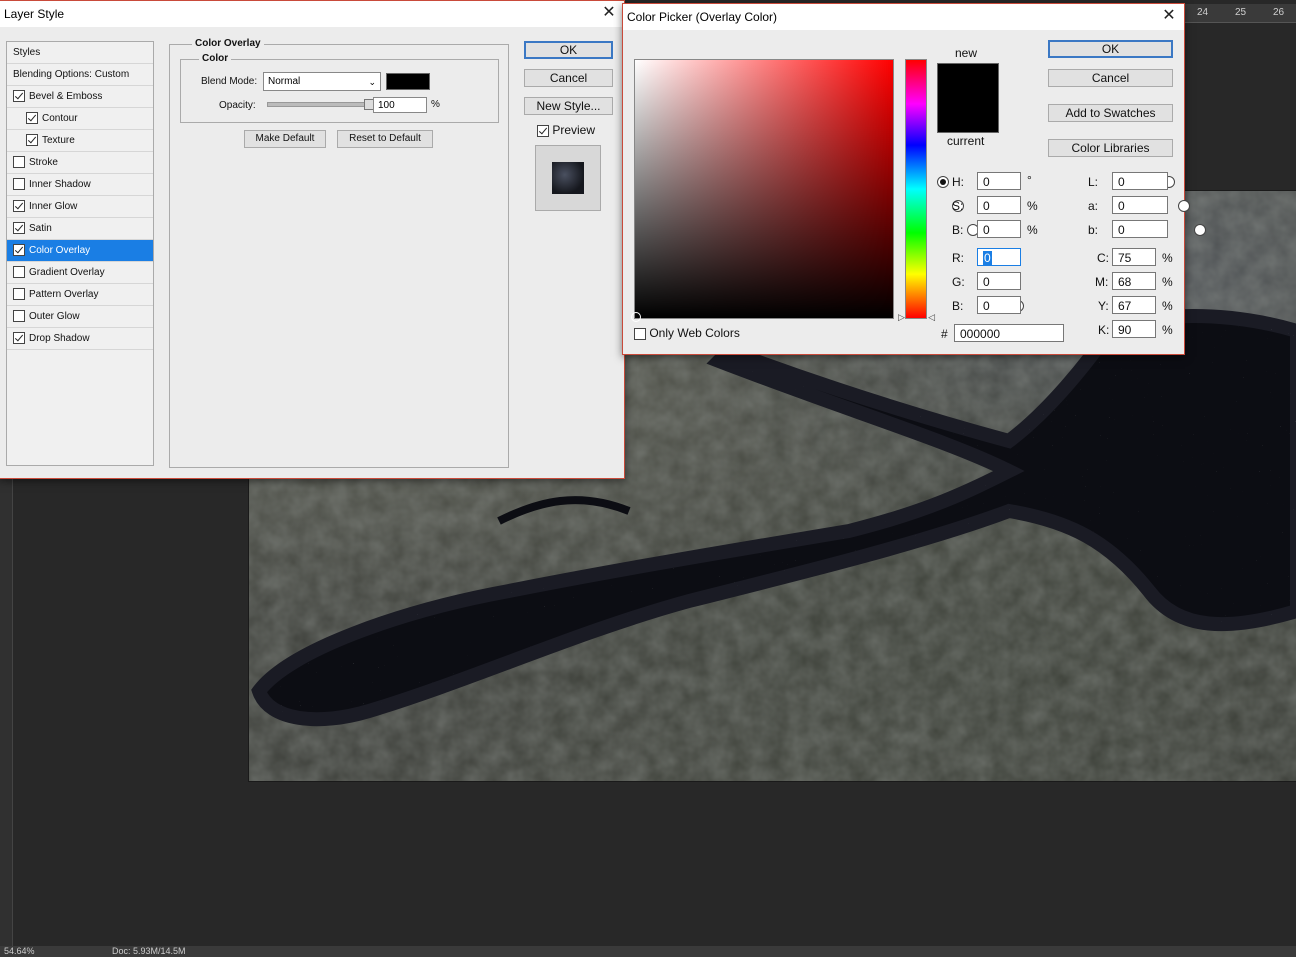  What do you see at coordinates (640, 333) in the screenshot?
I see `only-web-colors-checkbox` at bounding box center [640, 333].